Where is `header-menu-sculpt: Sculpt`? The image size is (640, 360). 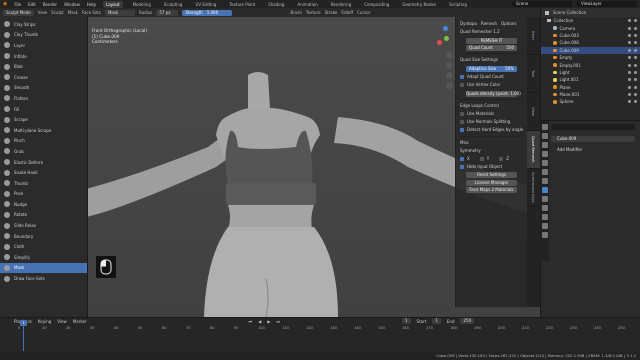 header-menu-sculpt: Sculpt is located at coordinates (57, 12).